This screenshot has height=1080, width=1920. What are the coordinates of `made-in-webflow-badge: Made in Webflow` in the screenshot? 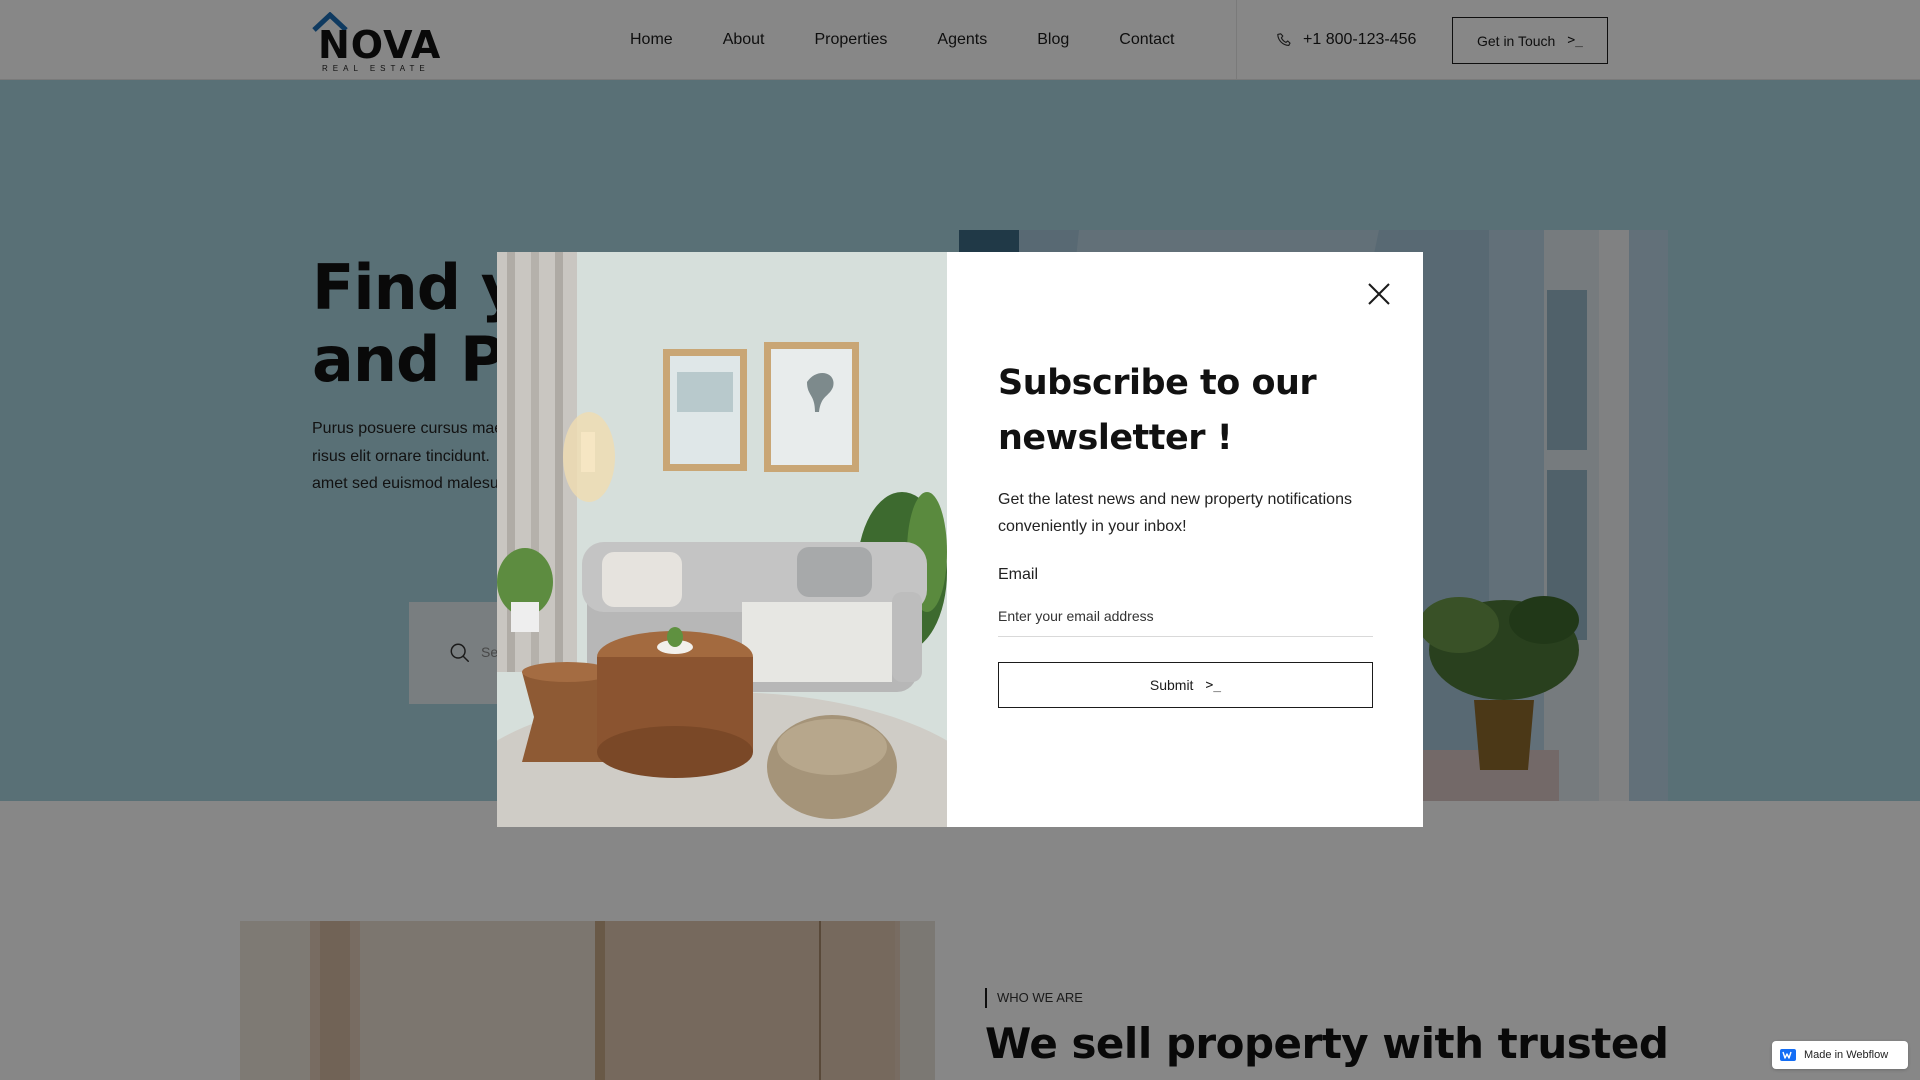 It's located at (1840, 1055).